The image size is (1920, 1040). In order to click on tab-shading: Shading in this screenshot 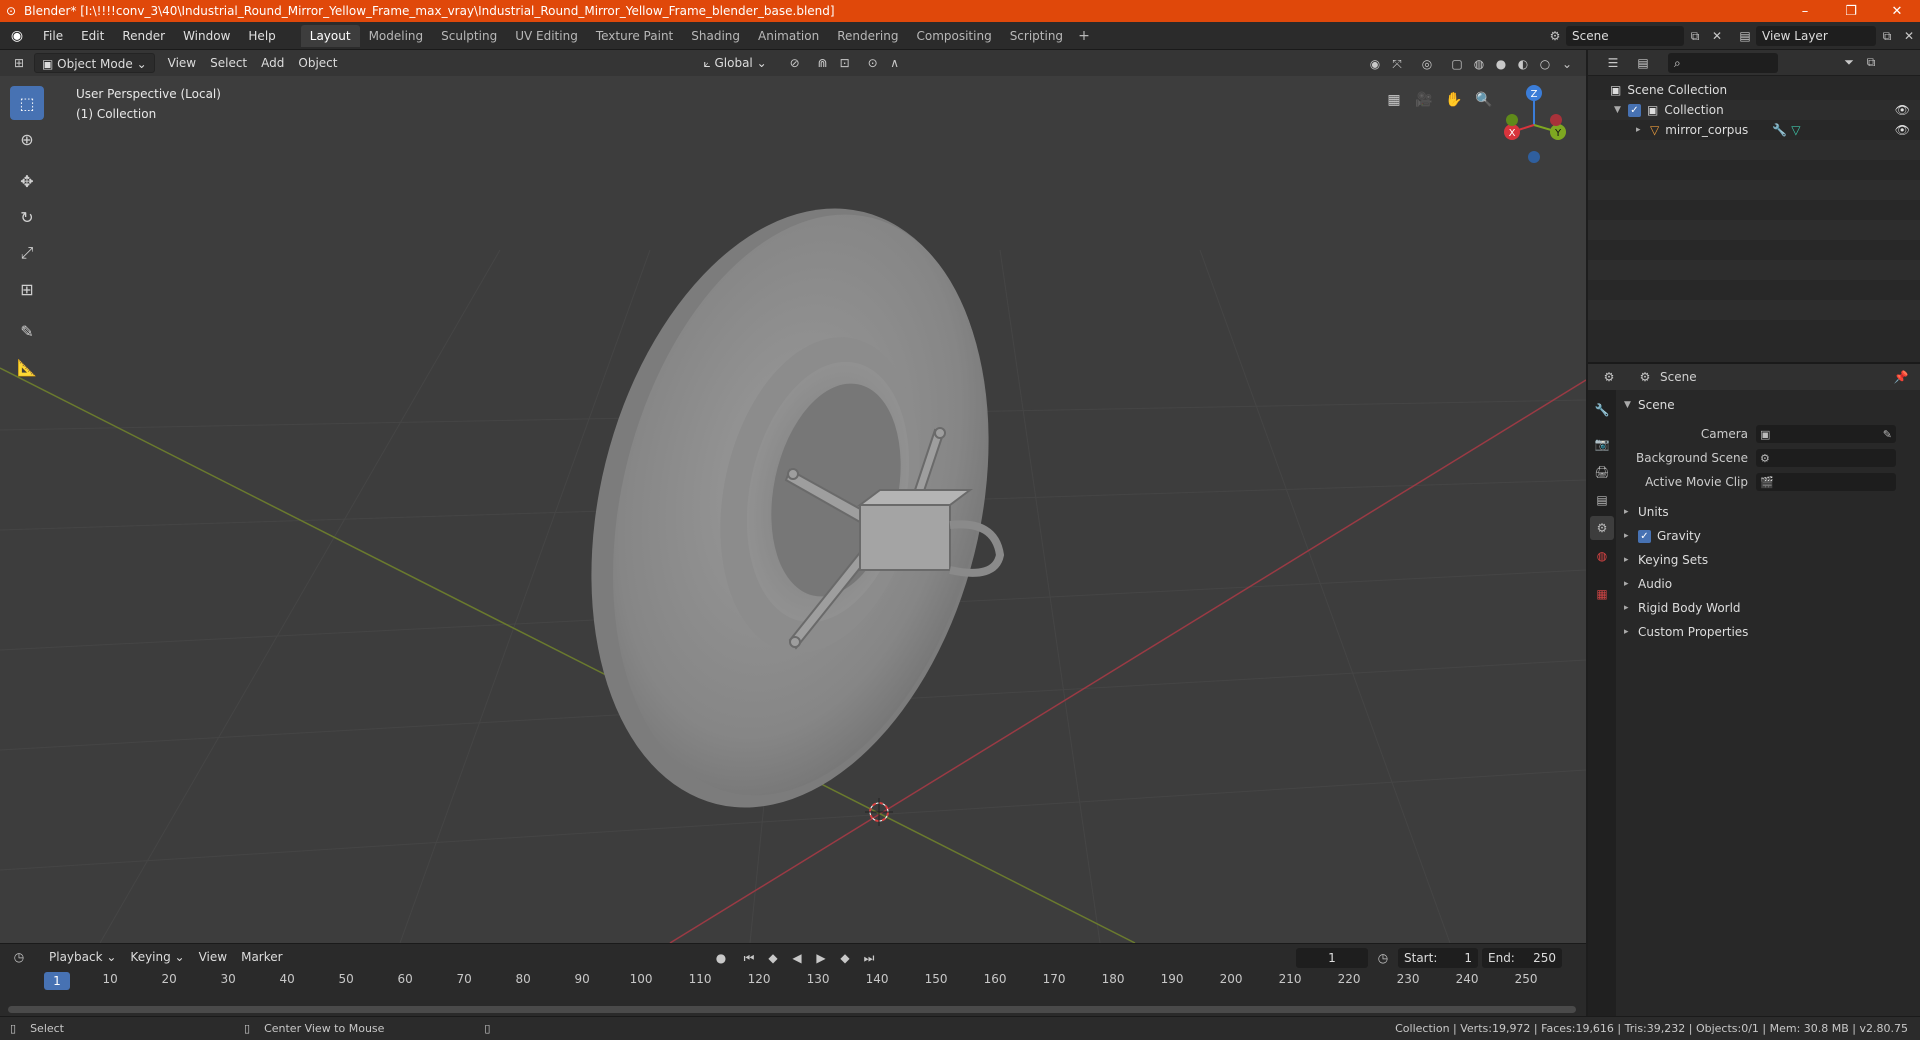, I will do `click(715, 36)`.